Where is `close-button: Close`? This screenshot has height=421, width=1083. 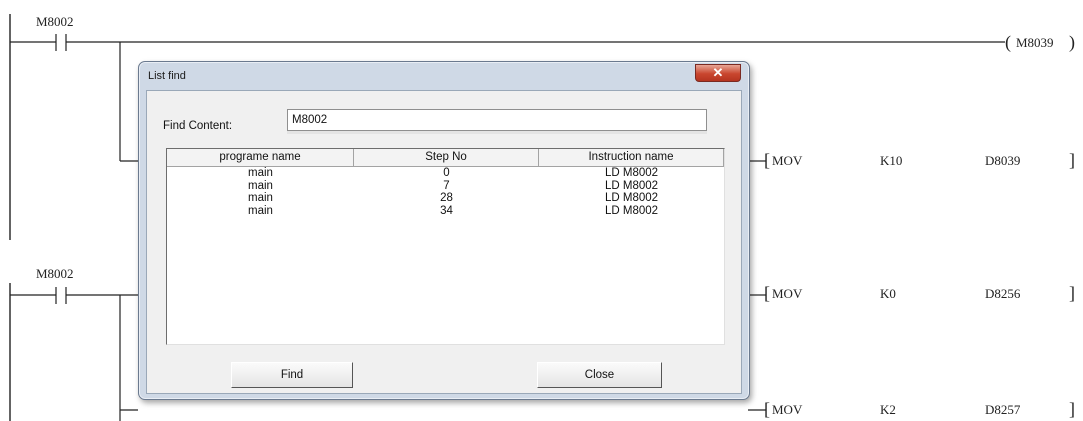 close-button: Close is located at coordinates (599, 375).